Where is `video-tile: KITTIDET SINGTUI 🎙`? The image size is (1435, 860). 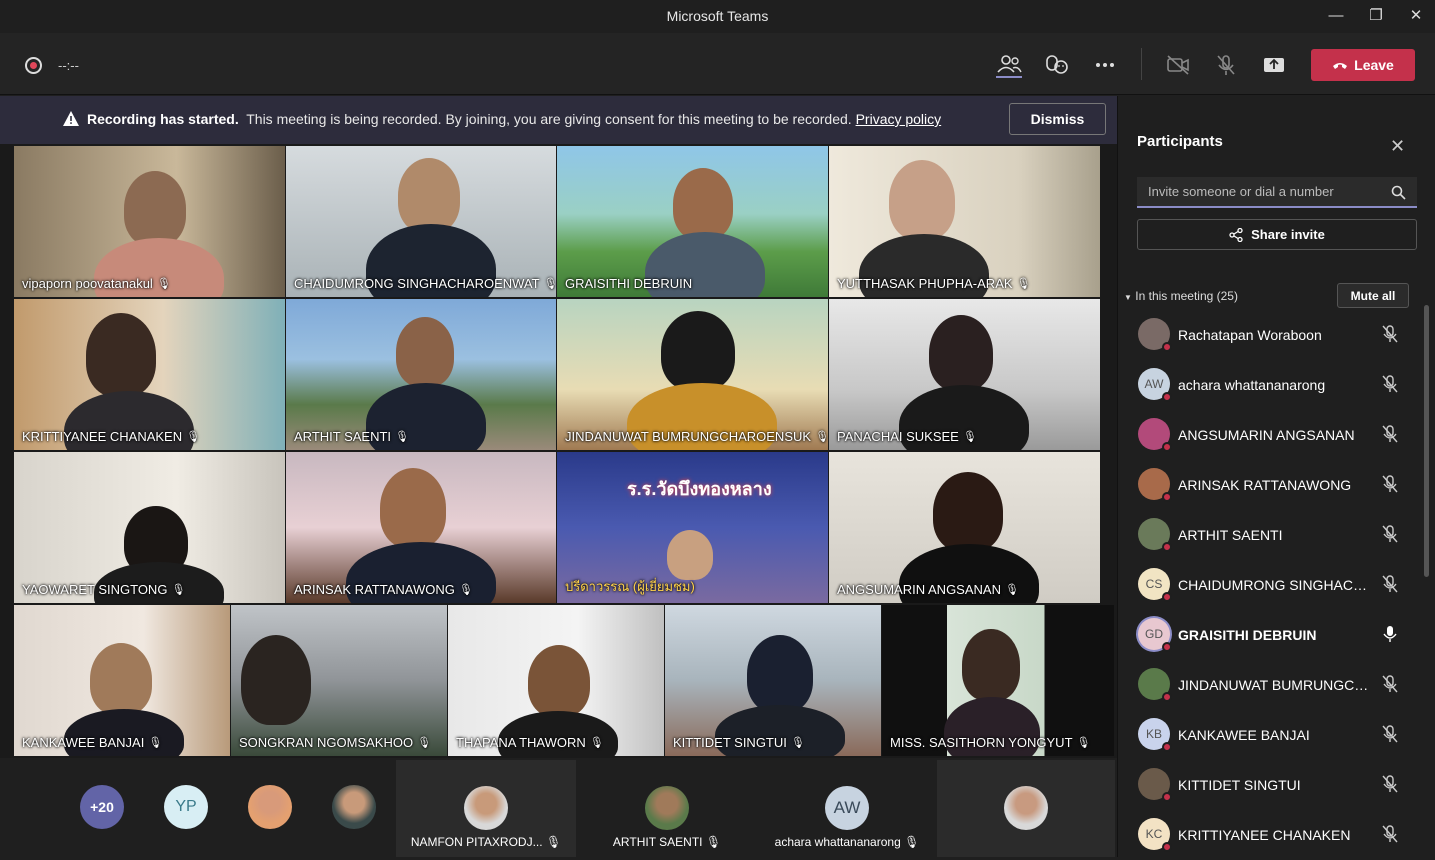 video-tile: KITTIDET SINGTUI 🎙 is located at coordinates (773, 680).